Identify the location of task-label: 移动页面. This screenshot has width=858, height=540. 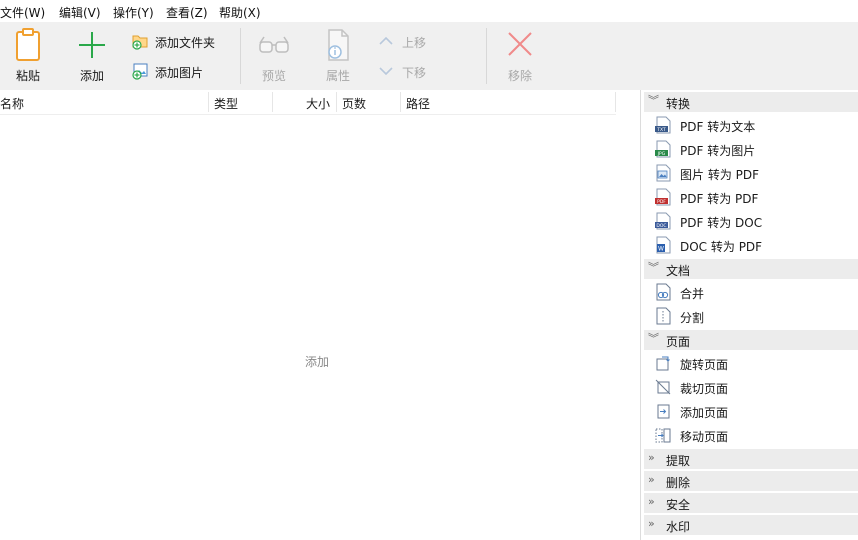
(704, 437).